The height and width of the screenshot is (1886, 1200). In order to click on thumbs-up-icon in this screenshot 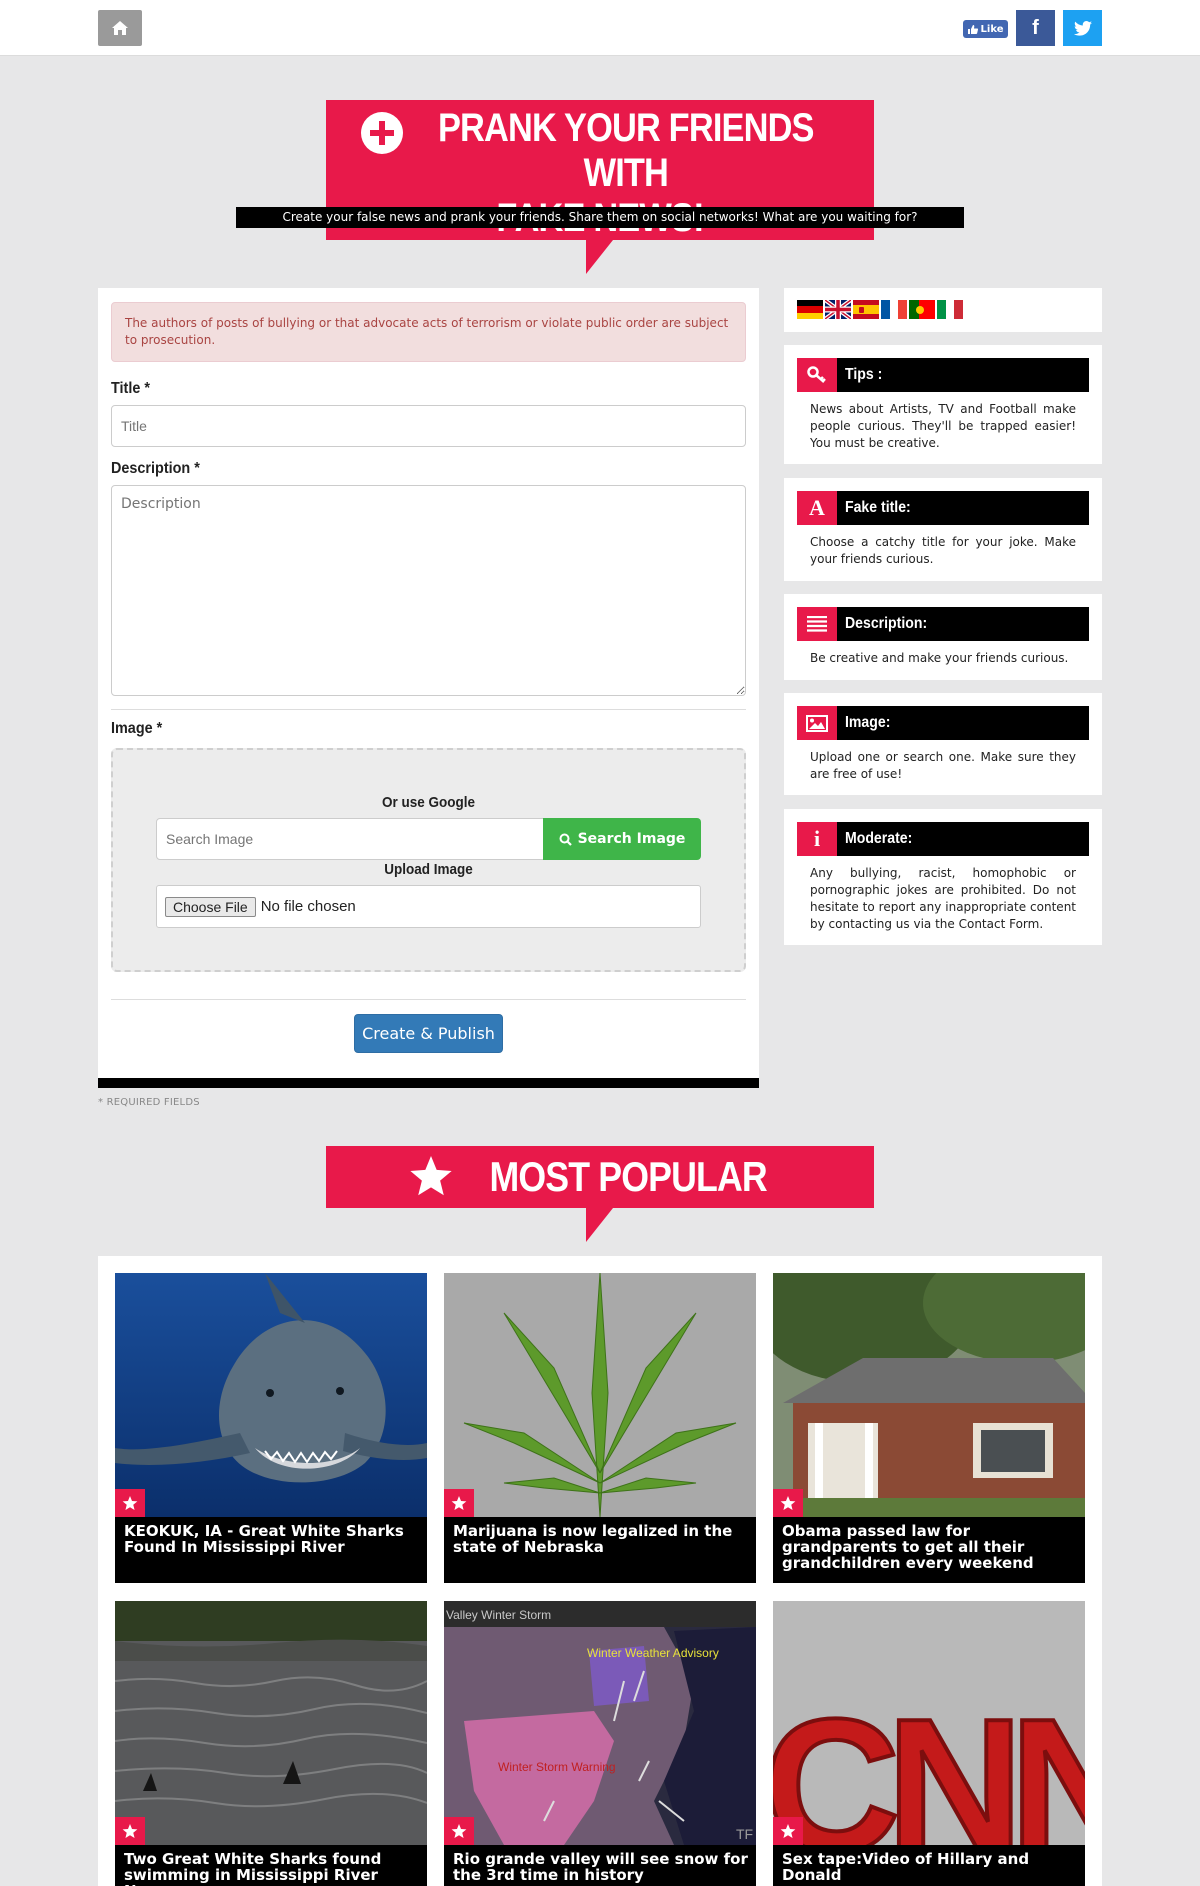, I will do `click(972, 29)`.